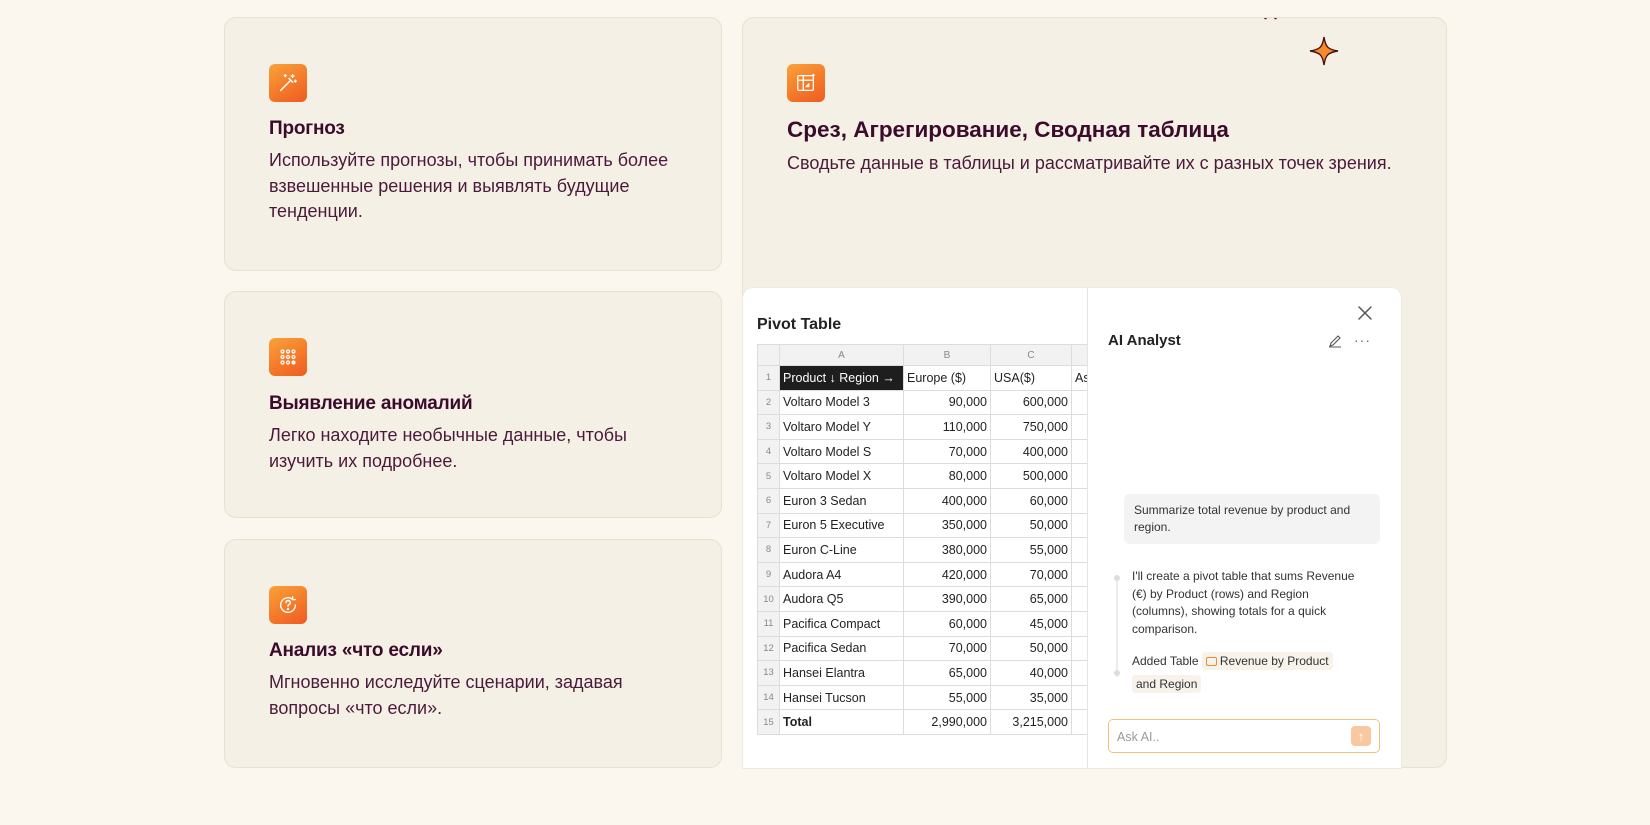  Describe the element at coordinates (841, 500) in the screenshot. I see `product-cell: Euron 3 Sedan` at that location.